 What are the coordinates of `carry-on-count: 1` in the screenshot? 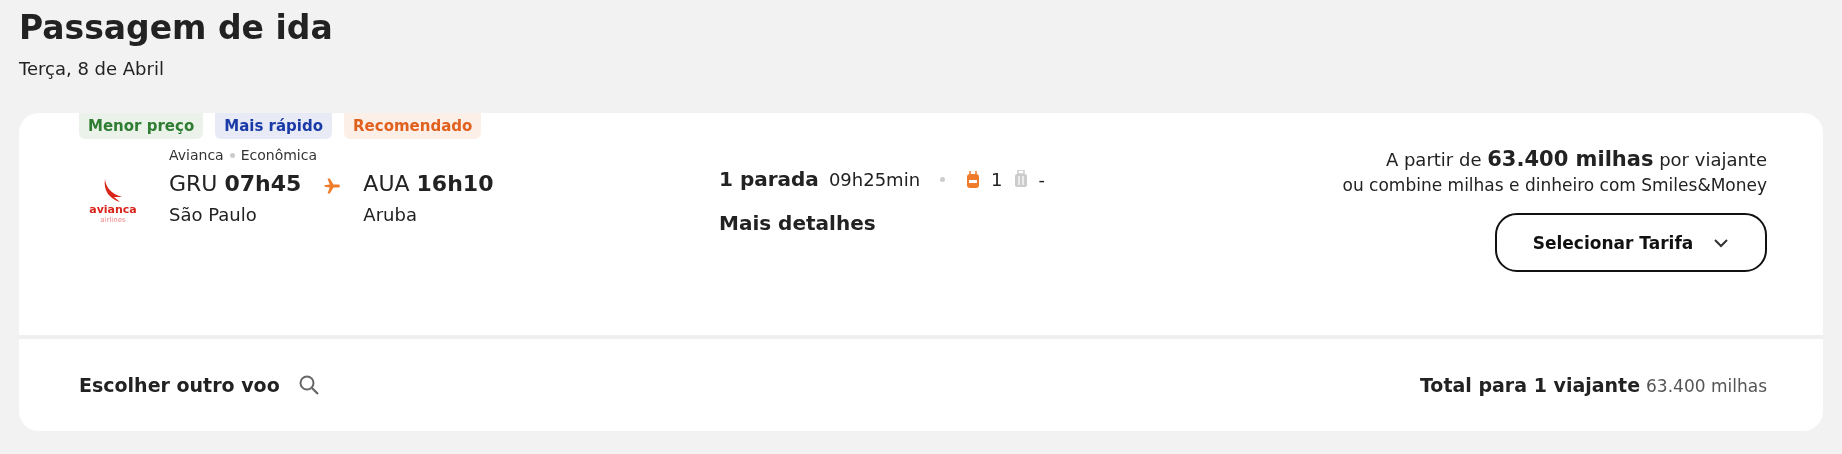 It's located at (997, 179).